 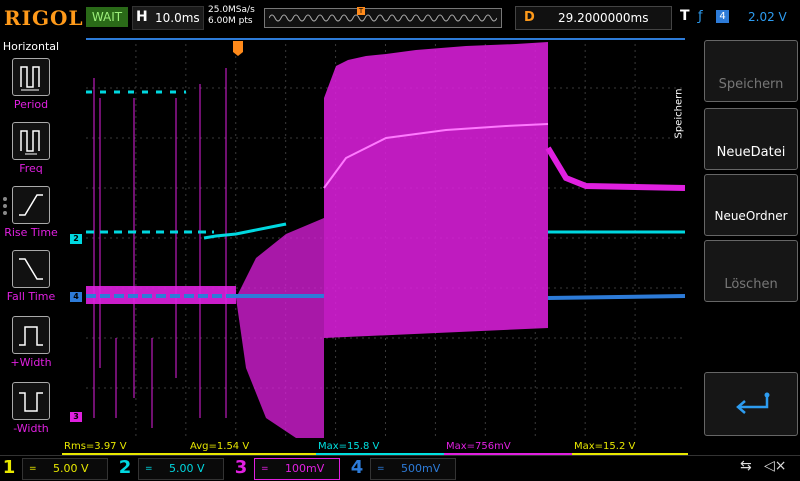 What do you see at coordinates (751, 271) in the screenshot?
I see `delete-button: Löschen` at bounding box center [751, 271].